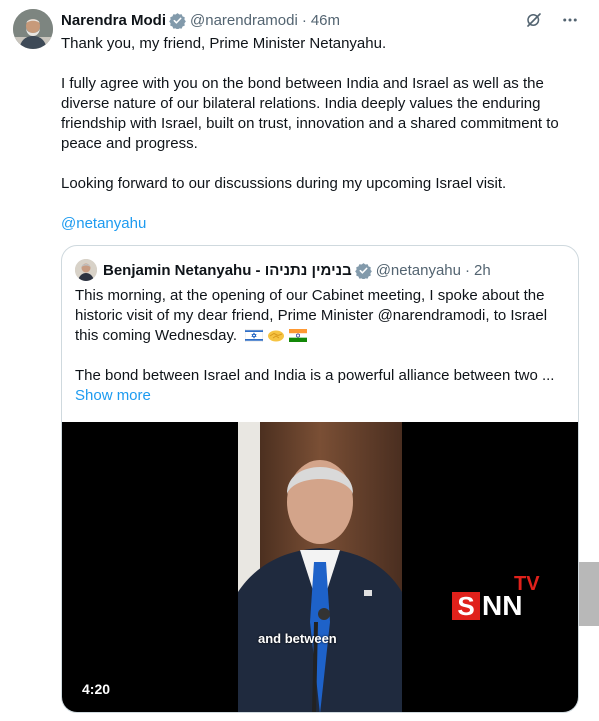 This screenshot has width=599, height=721. Describe the element at coordinates (496, 596) in the screenshot. I see `snn-tv-logo: S NN TV` at that location.